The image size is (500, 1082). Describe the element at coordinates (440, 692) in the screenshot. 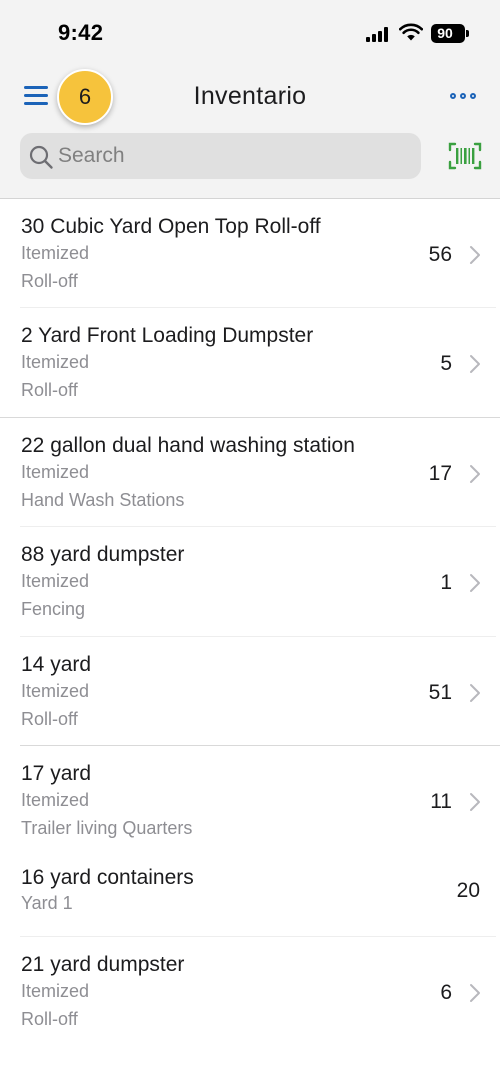

I see `item-quantity: 51` at that location.